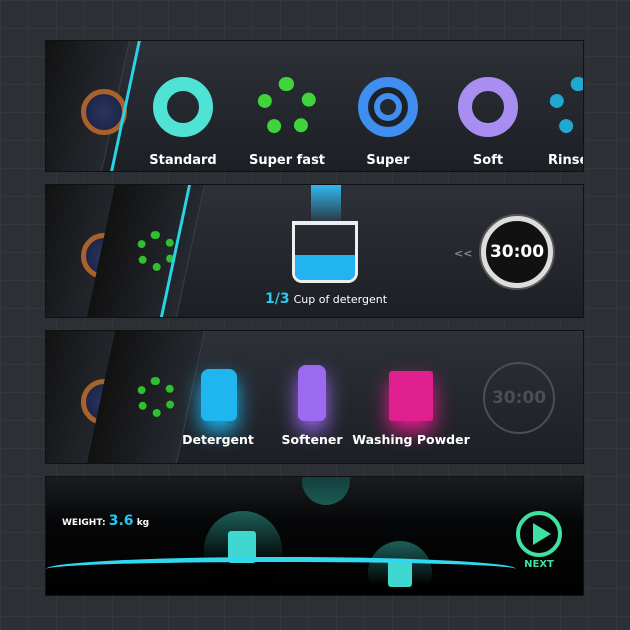  Describe the element at coordinates (541, 534) in the screenshot. I see `play-icon` at that location.